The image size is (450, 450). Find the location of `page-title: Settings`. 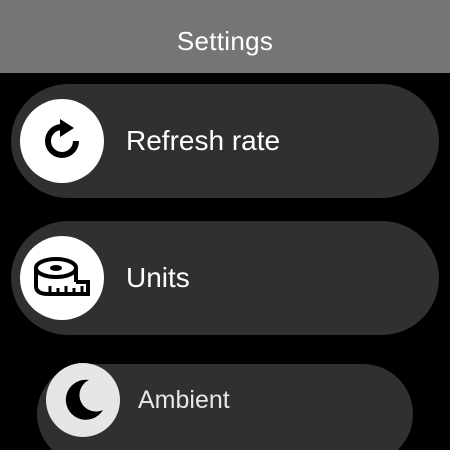

page-title: Settings is located at coordinates (225, 41).